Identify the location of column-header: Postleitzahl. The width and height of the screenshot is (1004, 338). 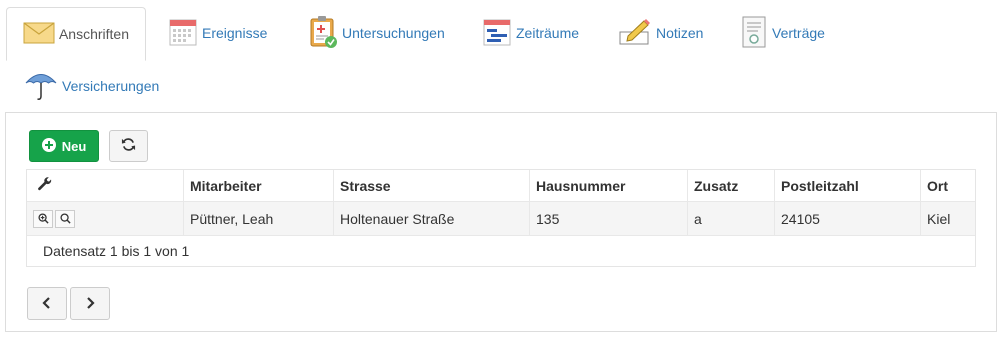
(848, 185).